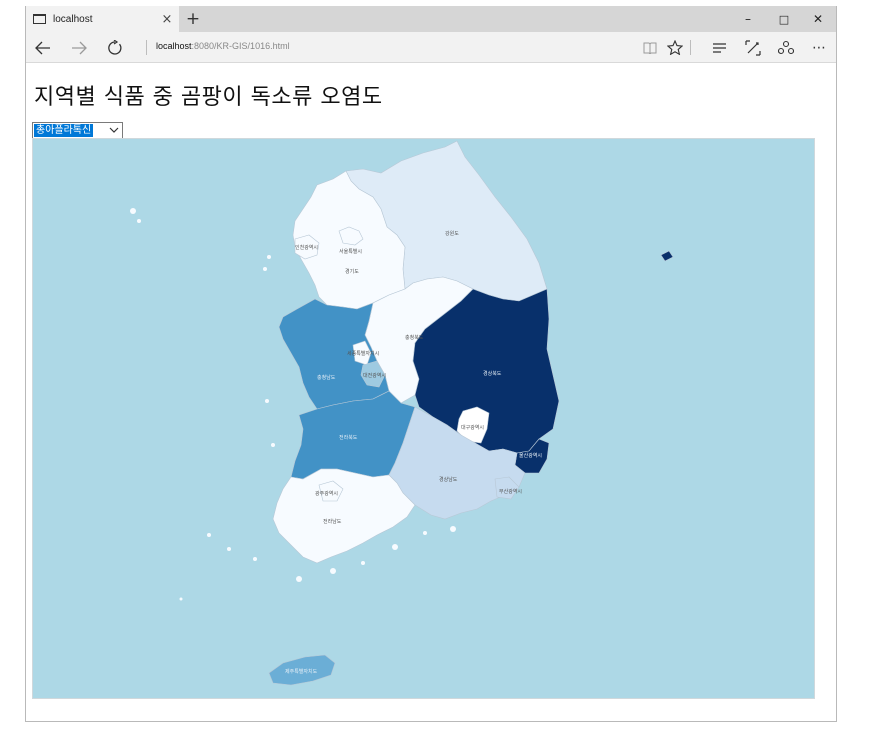 Image resolution: width=886 pixels, height=733 pixels. What do you see at coordinates (414, 337) in the screenshot?
I see `label-chungbuk: 충청북도` at bounding box center [414, 337].